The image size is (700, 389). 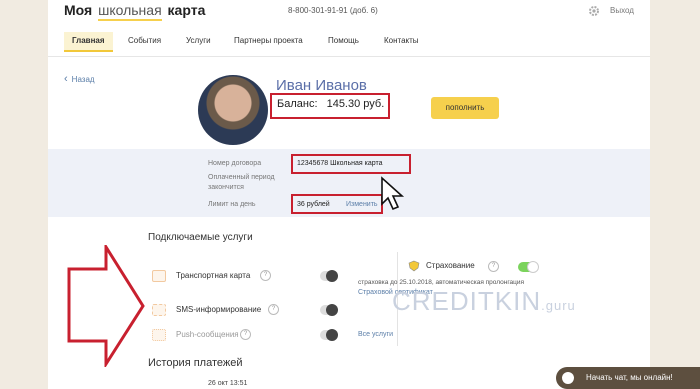 I want to click on chat-button: Начать чат, мы онлайн!, so click(x=628, y=378).